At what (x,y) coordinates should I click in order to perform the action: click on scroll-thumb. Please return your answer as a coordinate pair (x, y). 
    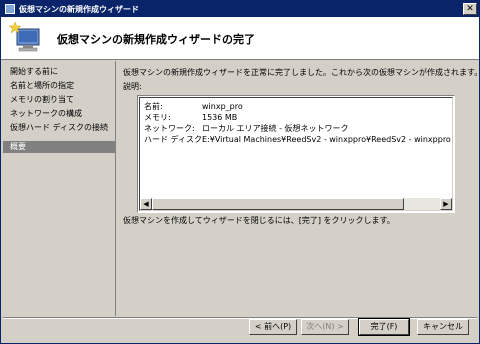
    Looking at the image, I should click on (278, 204).